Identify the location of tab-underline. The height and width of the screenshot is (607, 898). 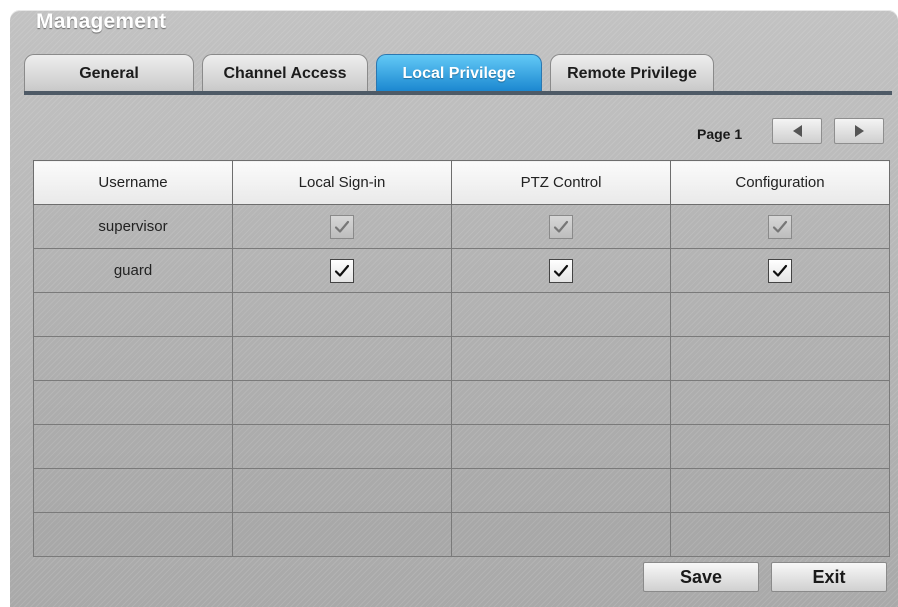
(458, 93).